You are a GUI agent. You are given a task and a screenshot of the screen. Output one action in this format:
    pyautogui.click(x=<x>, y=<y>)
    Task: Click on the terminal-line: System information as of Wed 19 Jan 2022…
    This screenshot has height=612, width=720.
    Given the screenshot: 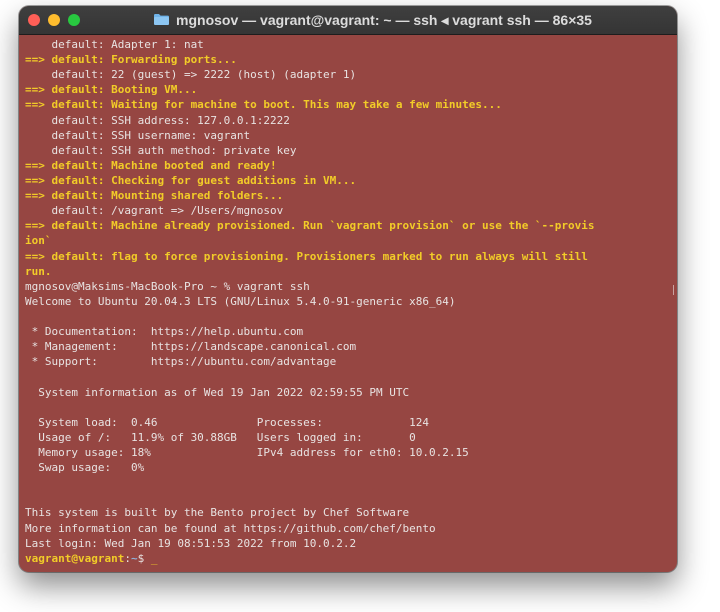 What is the action you would take?
    pyautogui.click(x=217, y=392)
    